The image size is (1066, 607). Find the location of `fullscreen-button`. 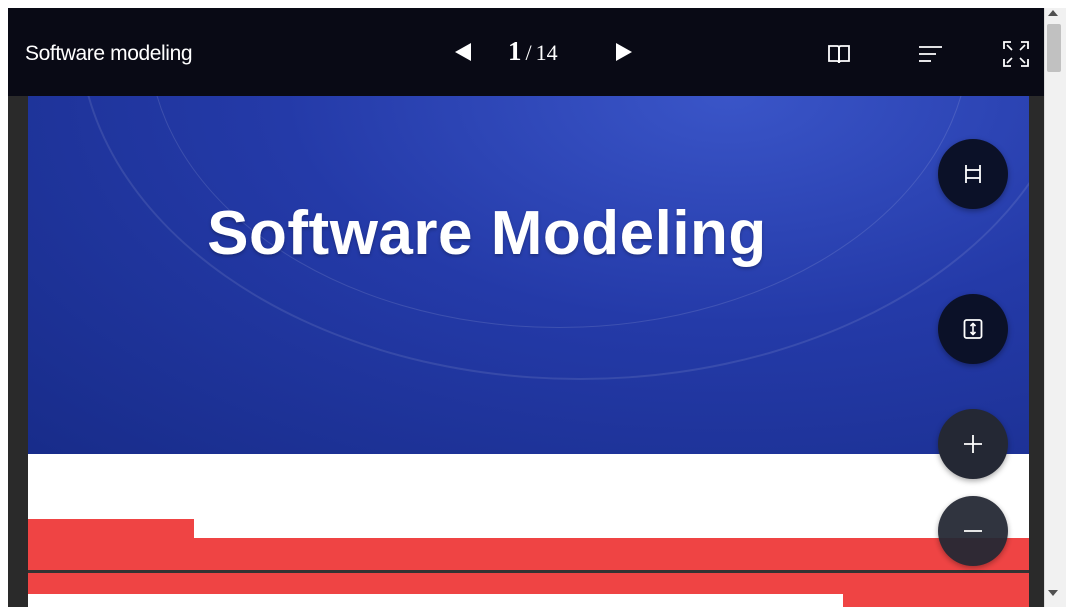

fullscreen-button is located at coordinates (1016, 54).